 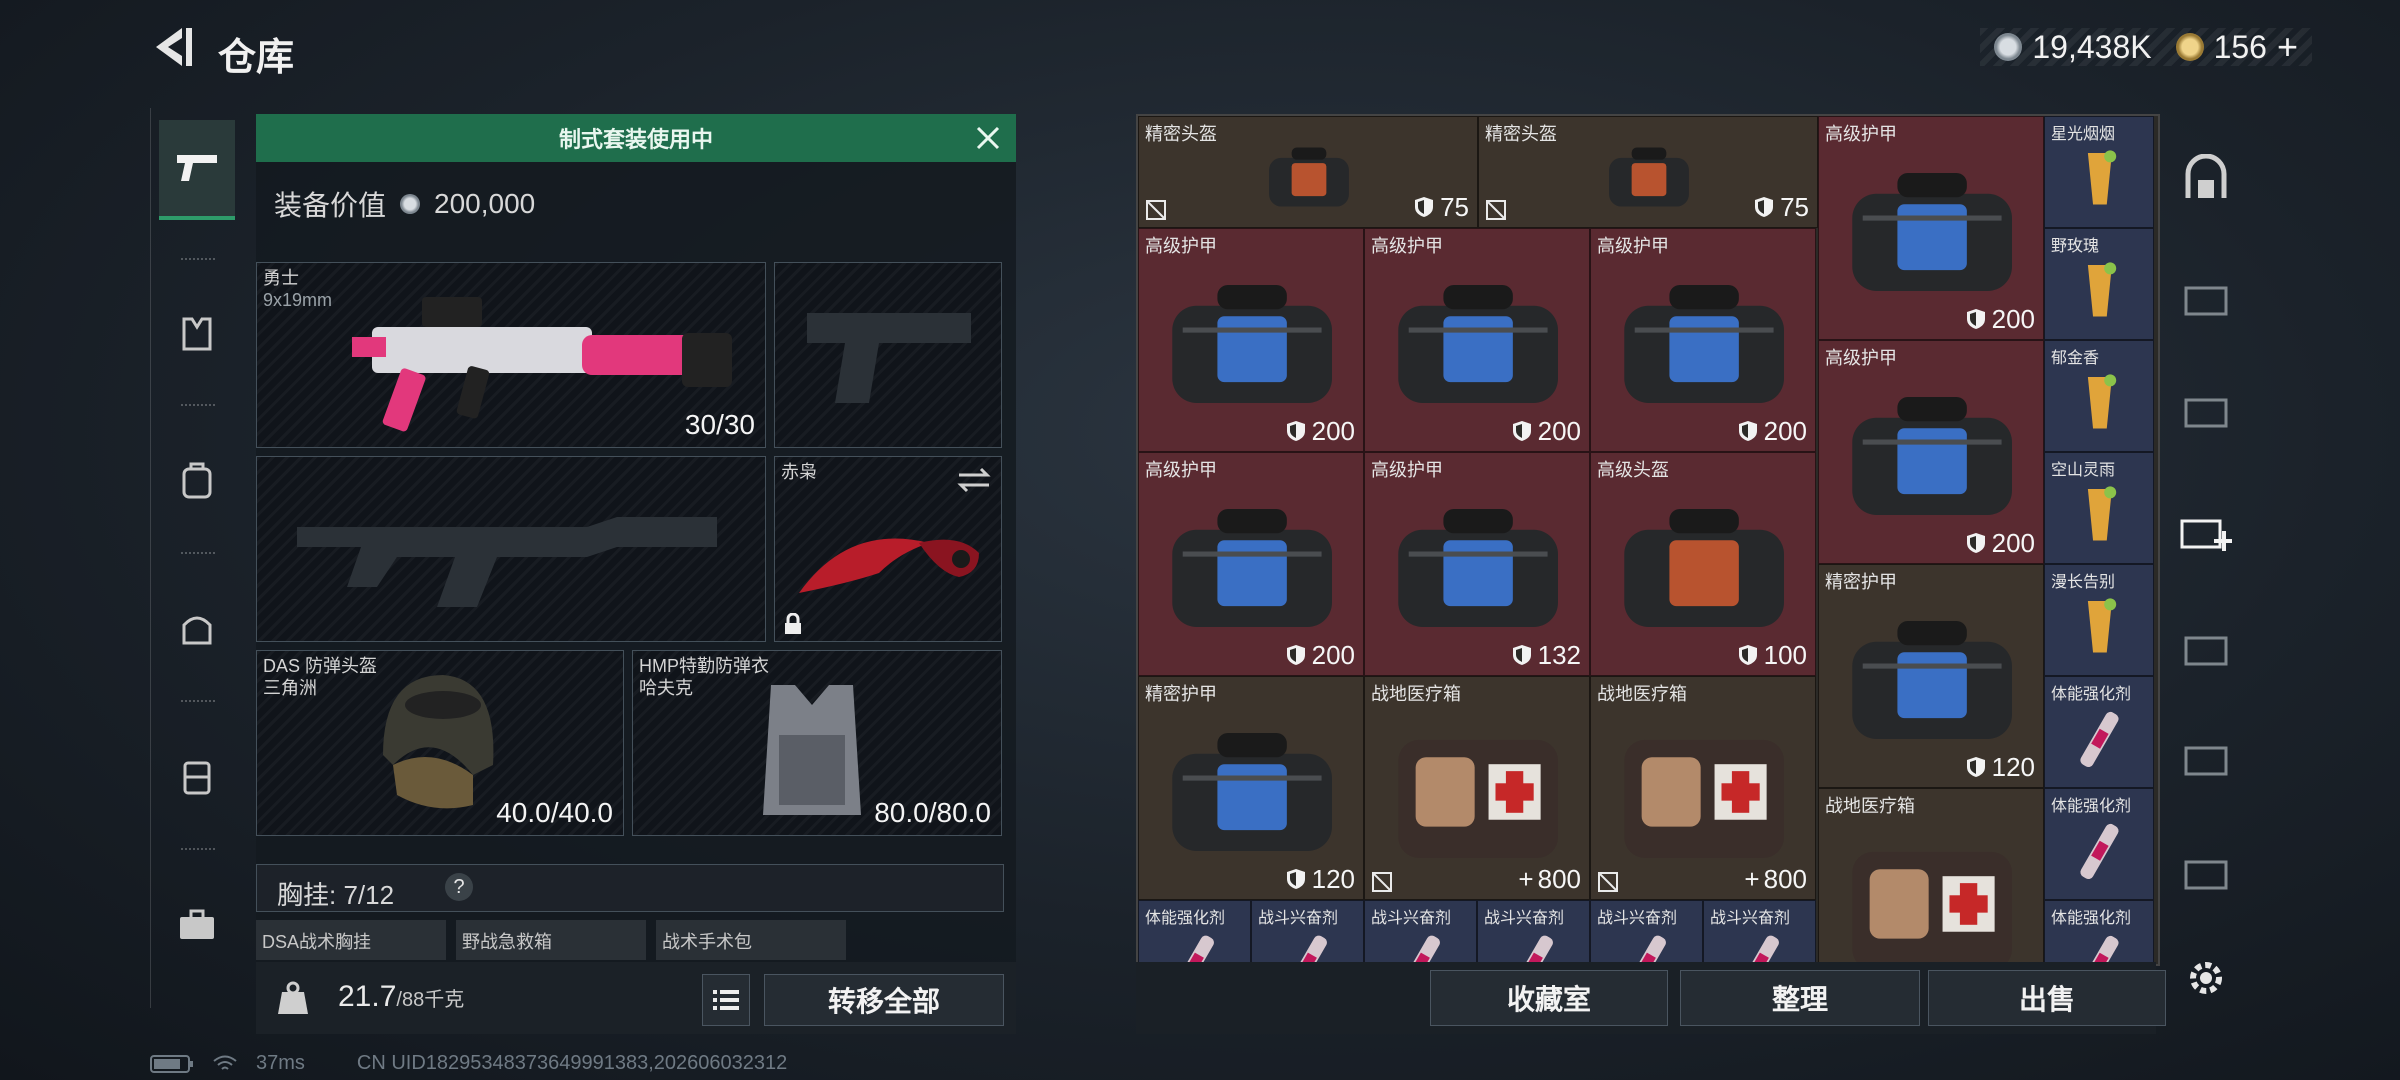 I want to click on item-value: +800, so click(x=1775, y=879).